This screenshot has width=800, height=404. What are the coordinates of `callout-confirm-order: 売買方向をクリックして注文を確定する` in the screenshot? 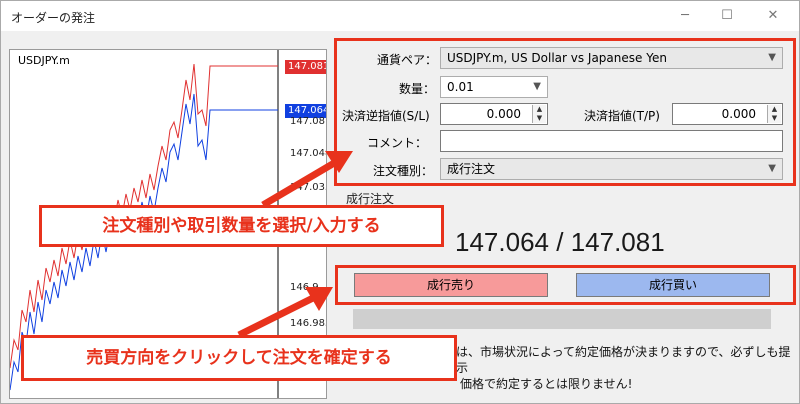 It's located at (239, 358).